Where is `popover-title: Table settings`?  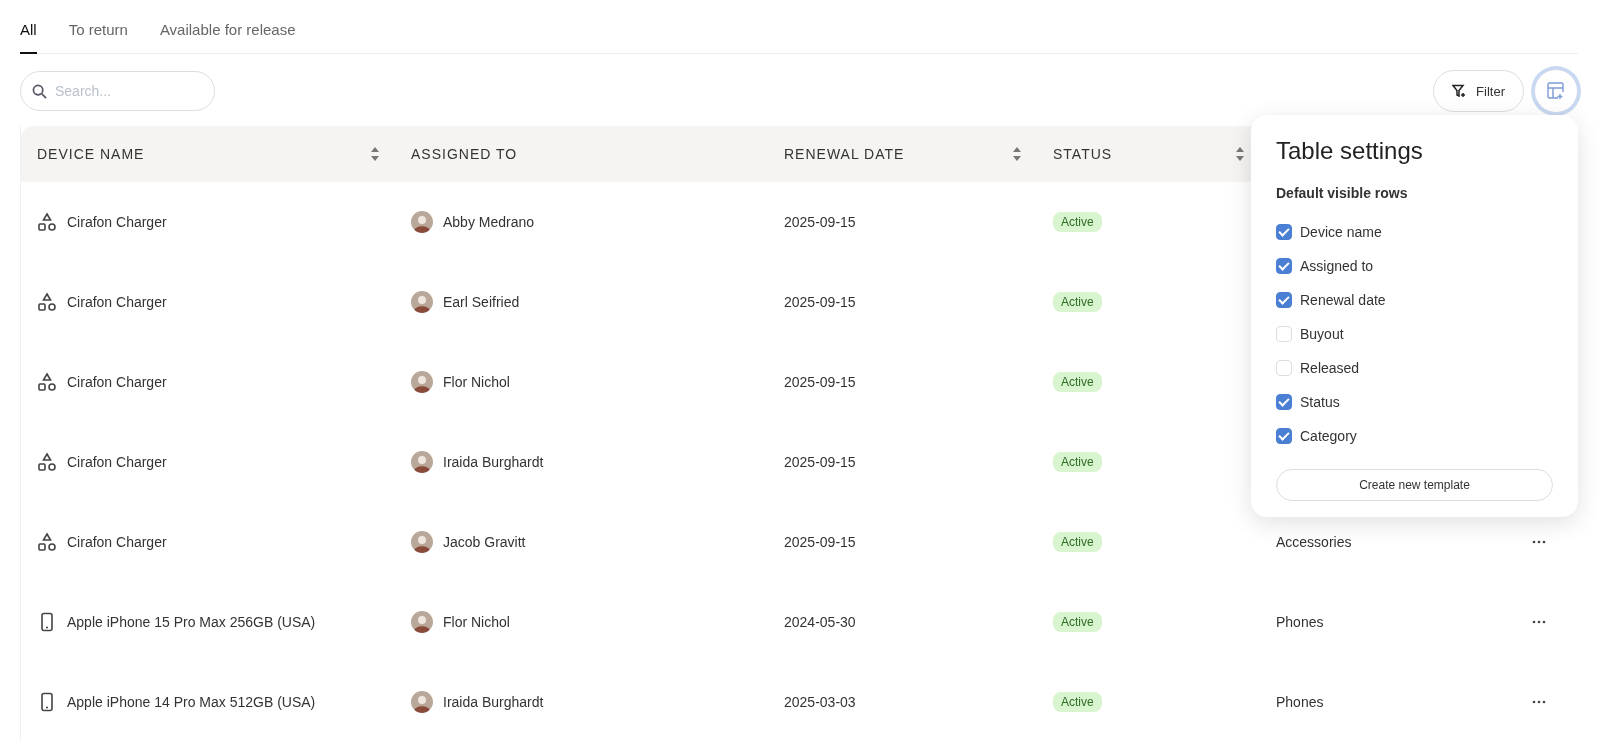
popover-title: Table settings is located at coordinates (1350, 151).